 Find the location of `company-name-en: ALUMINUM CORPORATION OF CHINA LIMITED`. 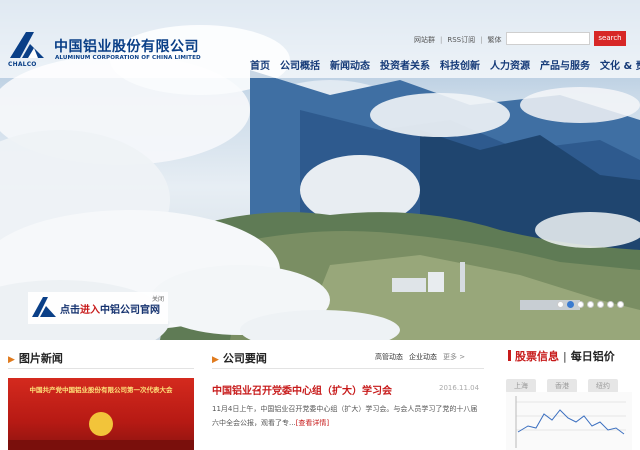

company-name-en: ALUMINUM CORPORATION OF CHINA LIMITED is located at coordinates (128, 58).